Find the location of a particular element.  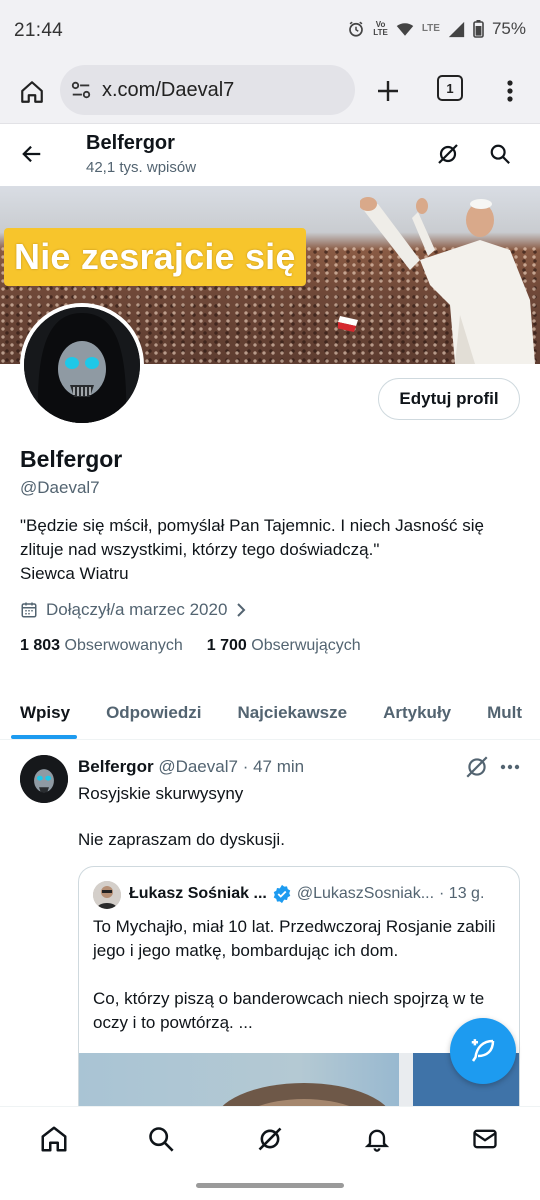

new-tab-button is located at coordinates (388, 91).